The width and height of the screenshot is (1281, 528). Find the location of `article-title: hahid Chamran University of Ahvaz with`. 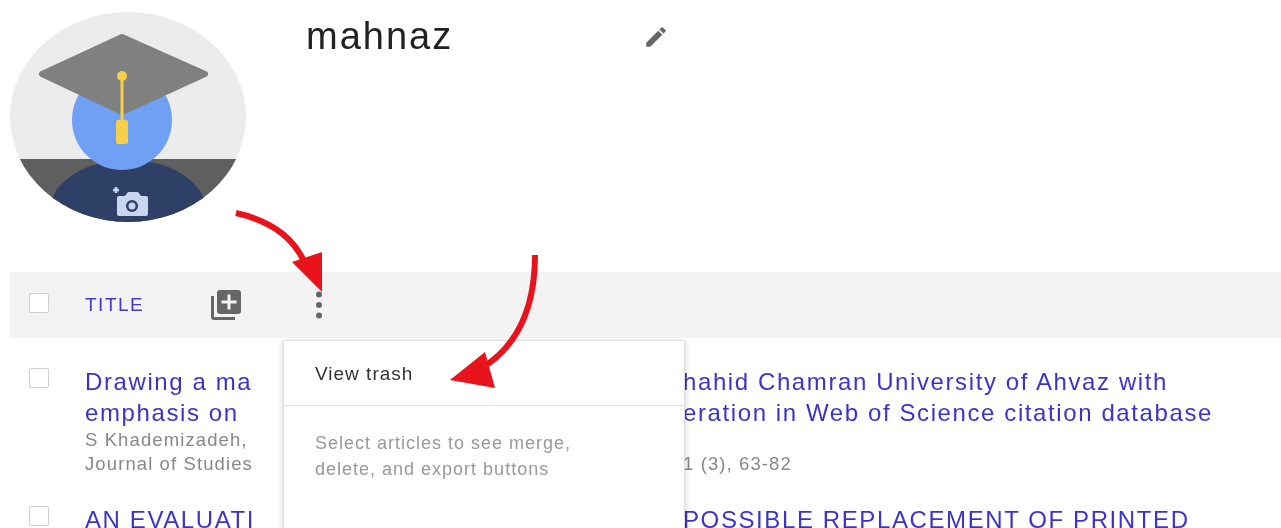

article-title: hahid Chamran University of Ahvaz with is located at coordinates (925, 381).